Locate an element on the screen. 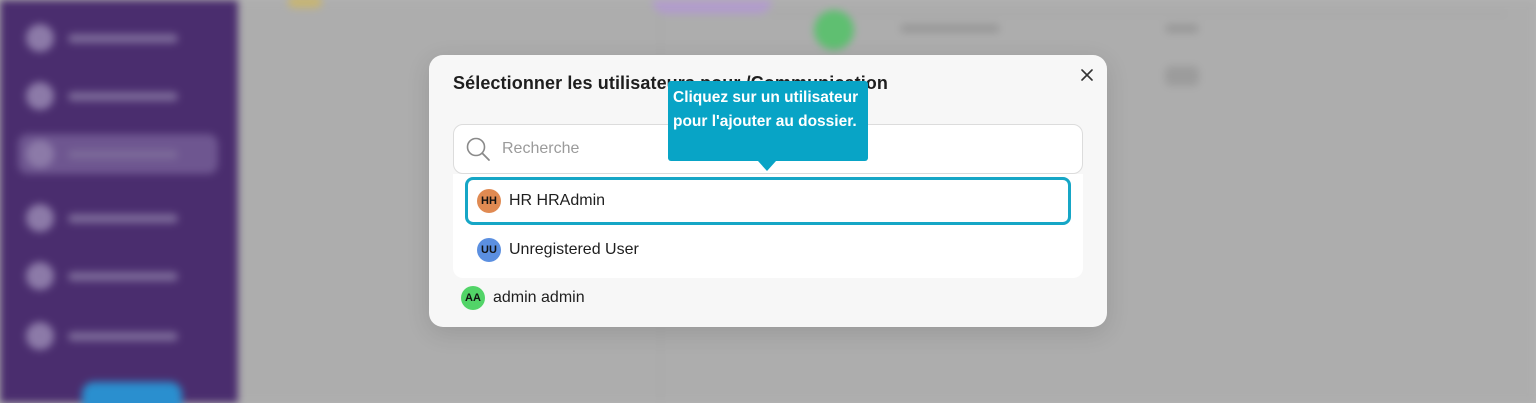 This screenshot has height=403, width=1536. avatar: HH is located at coordinates (489, 201).